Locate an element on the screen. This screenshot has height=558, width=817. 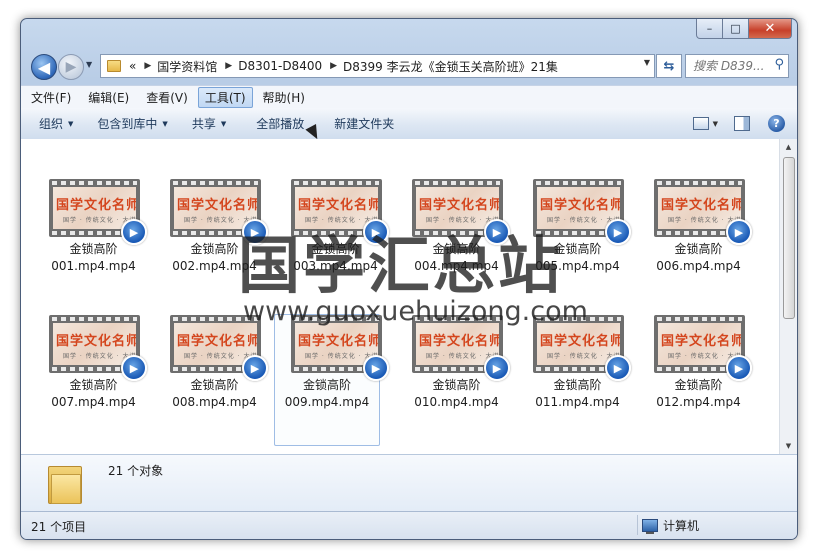
menu-bar: 文件(F) 编辑(E) 查看(V) 工具(T) 帮助(H) is located at coordinates (409, 96).